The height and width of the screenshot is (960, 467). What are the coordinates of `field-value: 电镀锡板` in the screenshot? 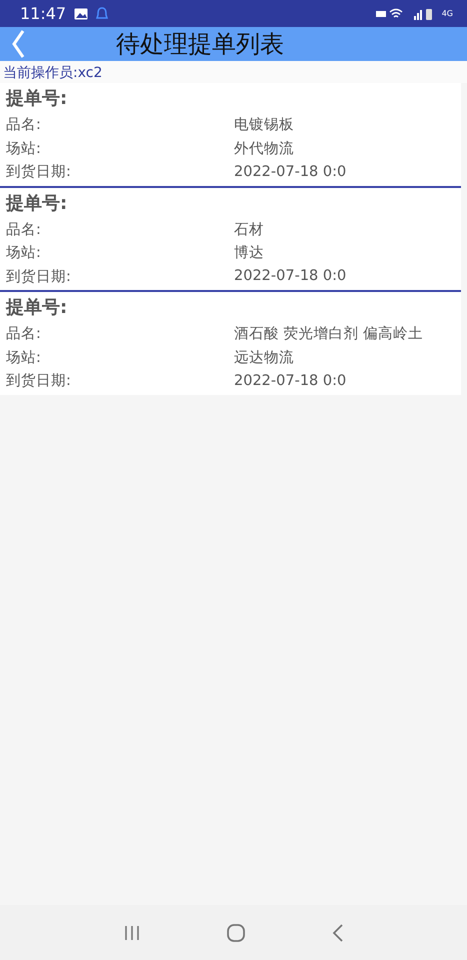 It's located at (264, 125).